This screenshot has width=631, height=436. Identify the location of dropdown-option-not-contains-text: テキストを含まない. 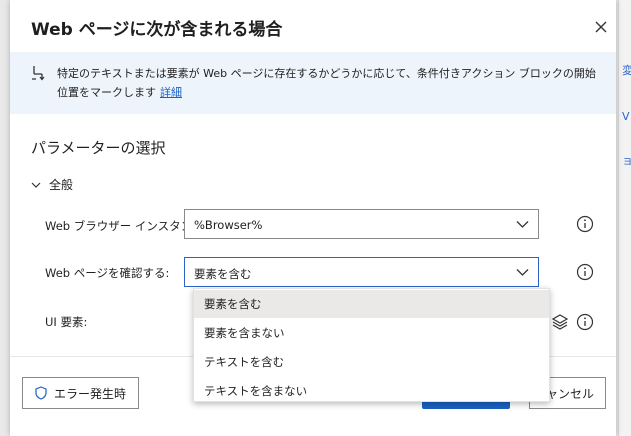
(371, 391).